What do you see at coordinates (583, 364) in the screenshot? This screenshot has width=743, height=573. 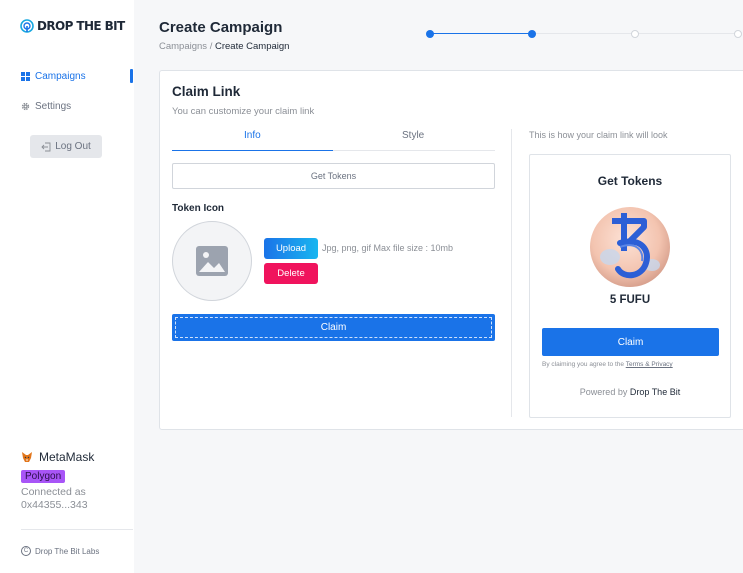 I see `terms-prefix: By claiming you agree to the` at bounding box center [583, 364].